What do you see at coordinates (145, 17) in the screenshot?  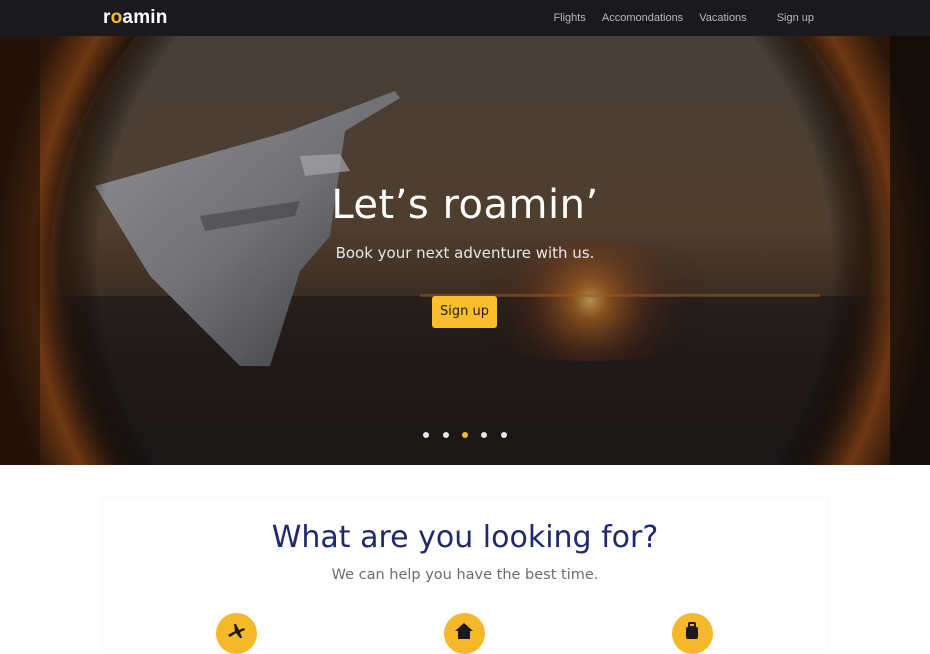 I see `logo-text-end: amin` at bounding box center [145, 17].